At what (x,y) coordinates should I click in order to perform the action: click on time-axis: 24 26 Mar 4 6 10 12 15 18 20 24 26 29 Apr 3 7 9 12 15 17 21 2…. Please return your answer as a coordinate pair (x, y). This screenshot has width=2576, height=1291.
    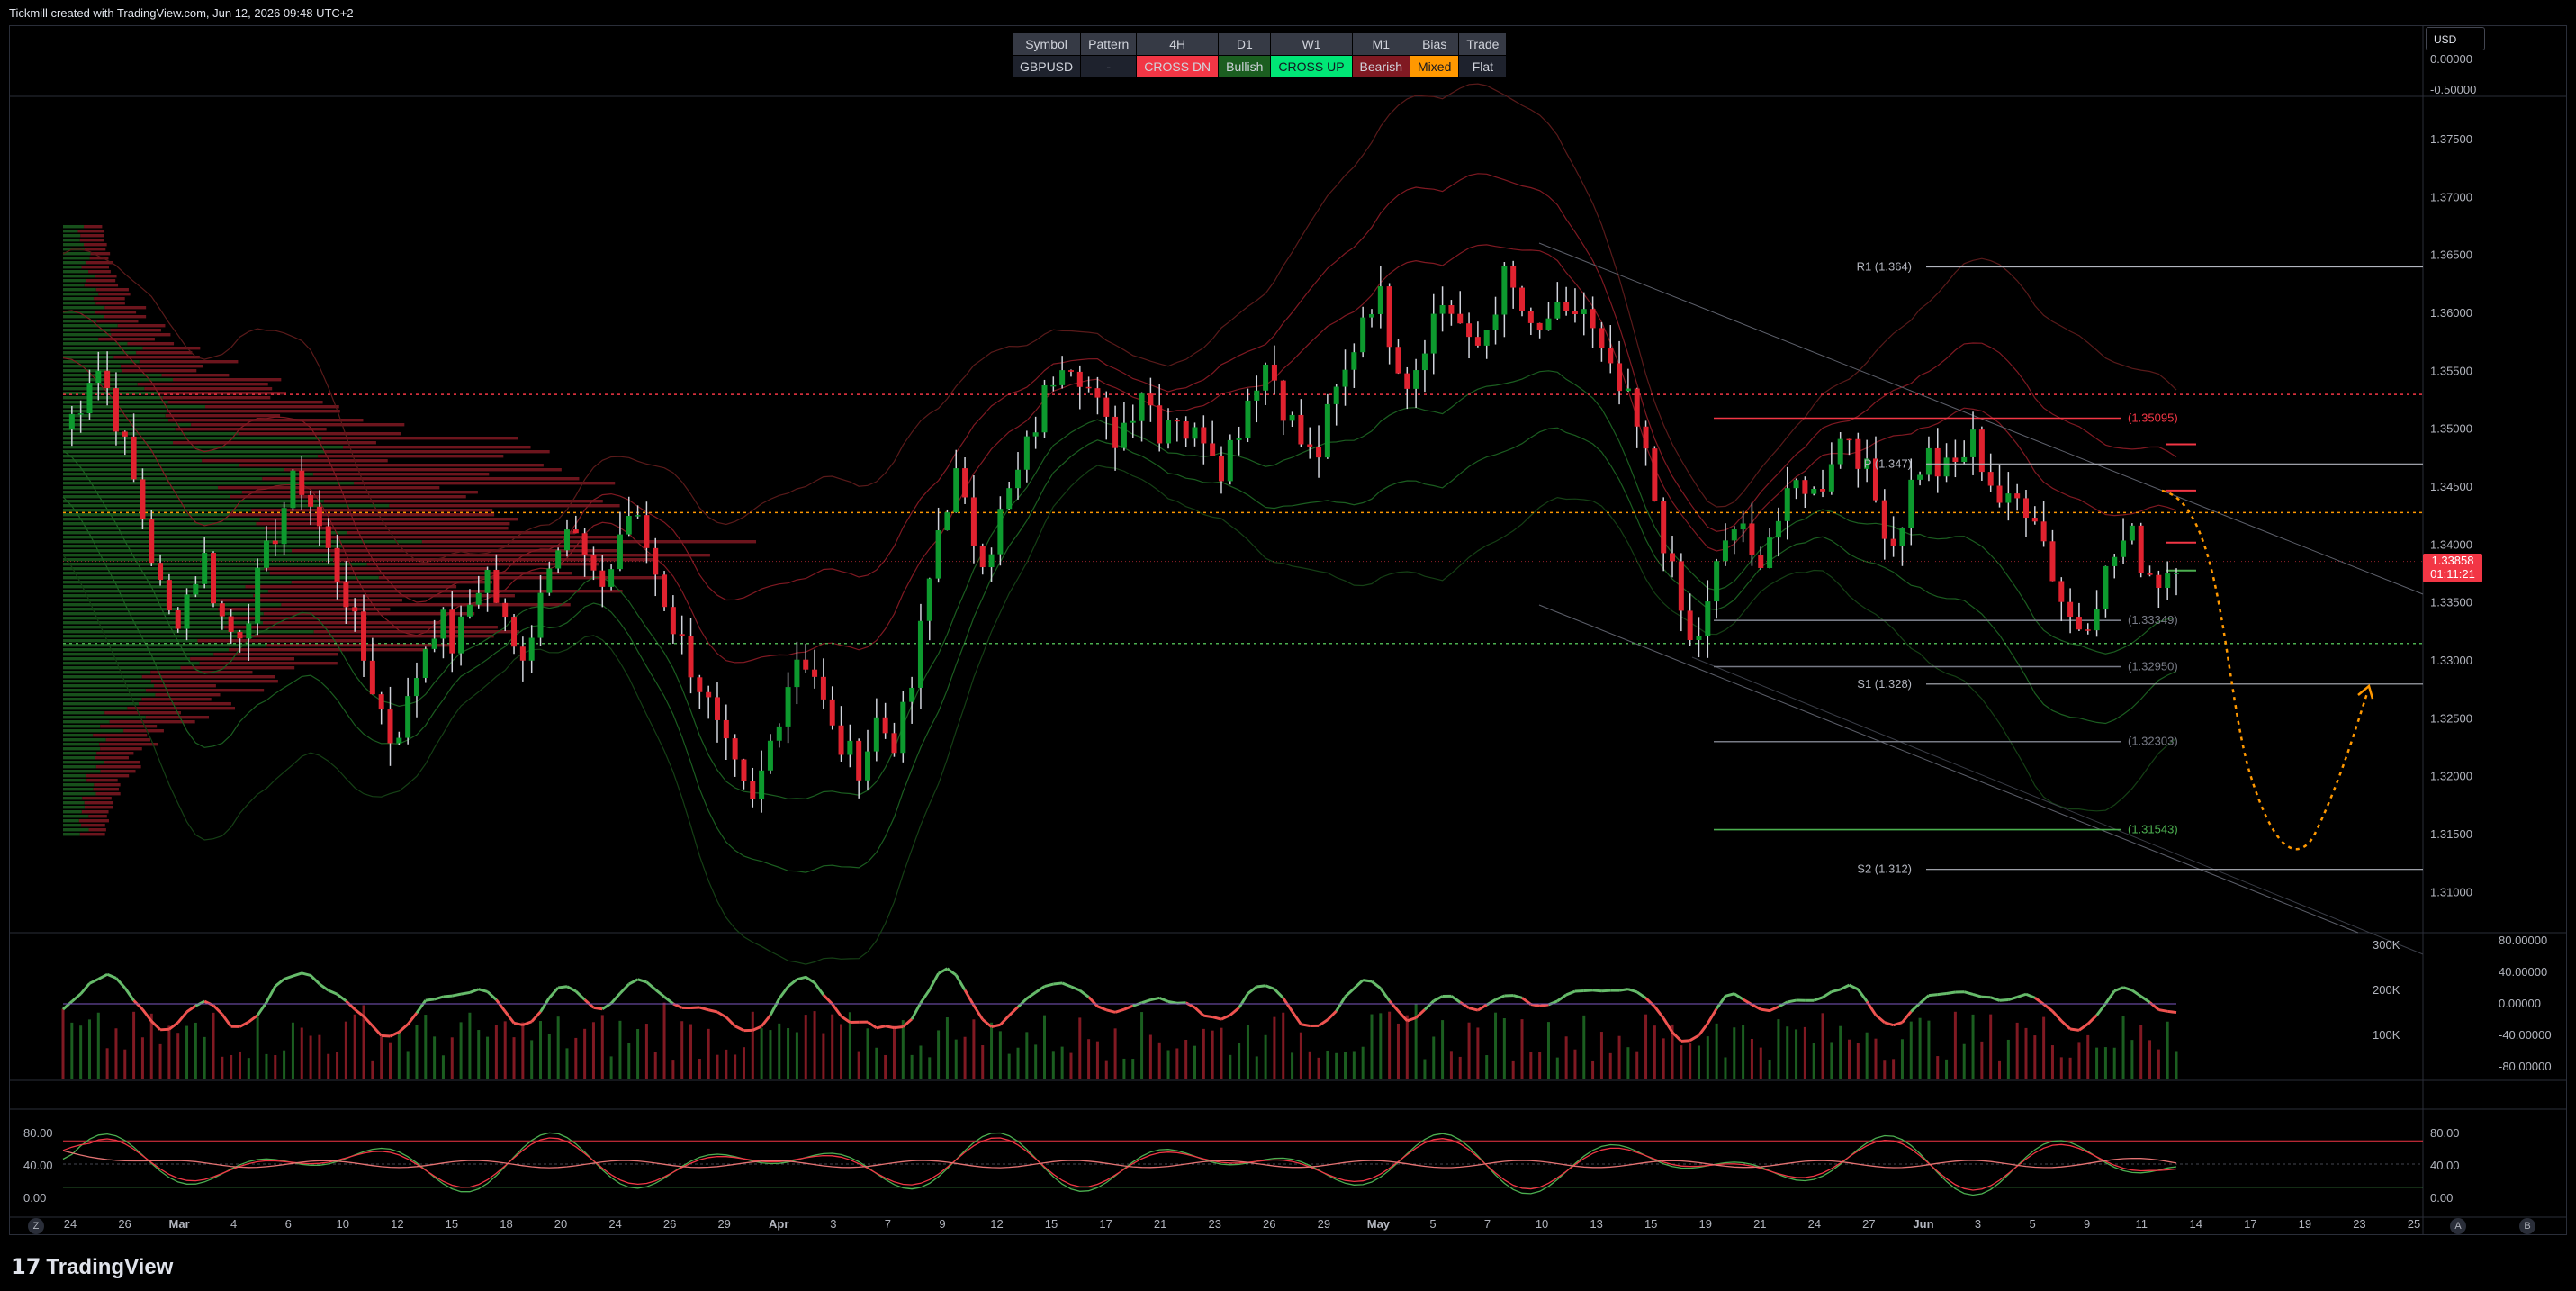
    Looking at the image, I should click on (1242, 1224).